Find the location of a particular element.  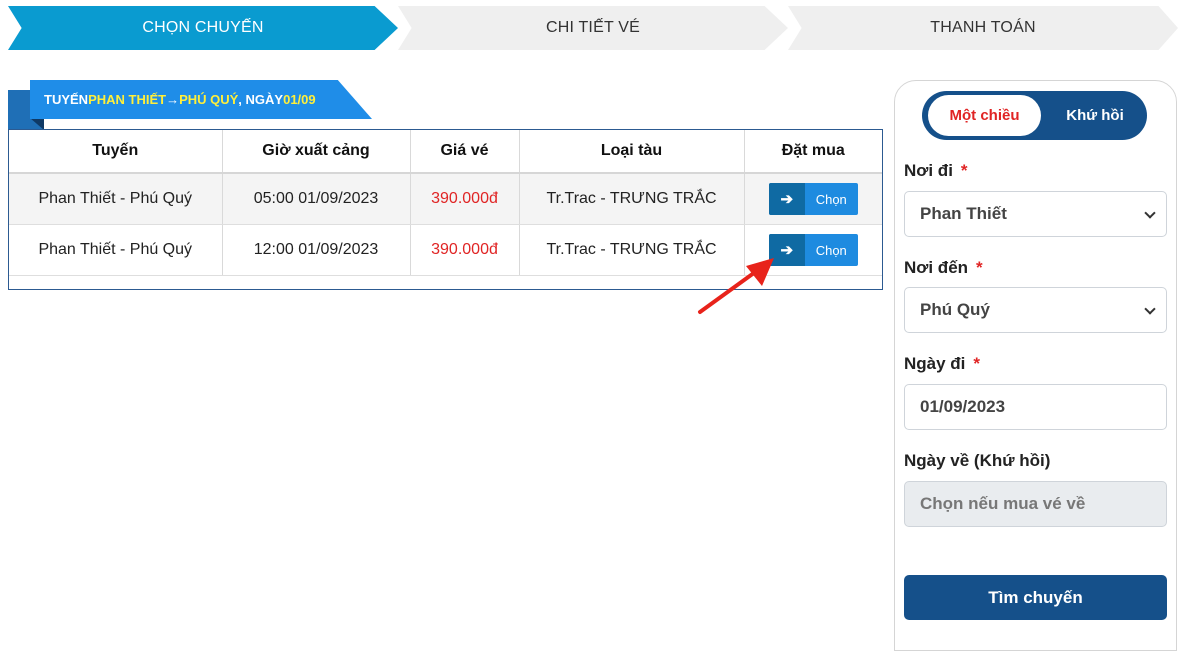

search-trips-label: Tìm chuyến is located at coordinates (1035, 597).